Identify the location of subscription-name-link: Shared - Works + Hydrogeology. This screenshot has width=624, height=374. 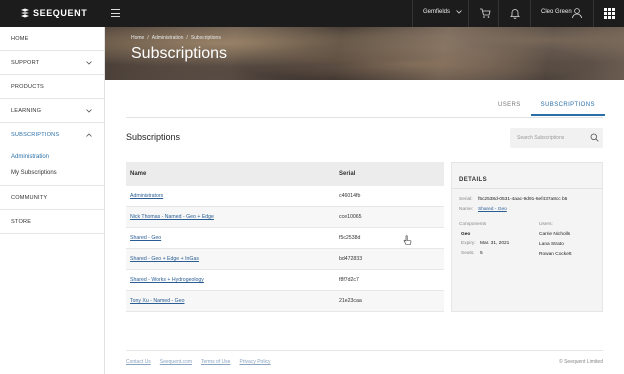
(232, 280).